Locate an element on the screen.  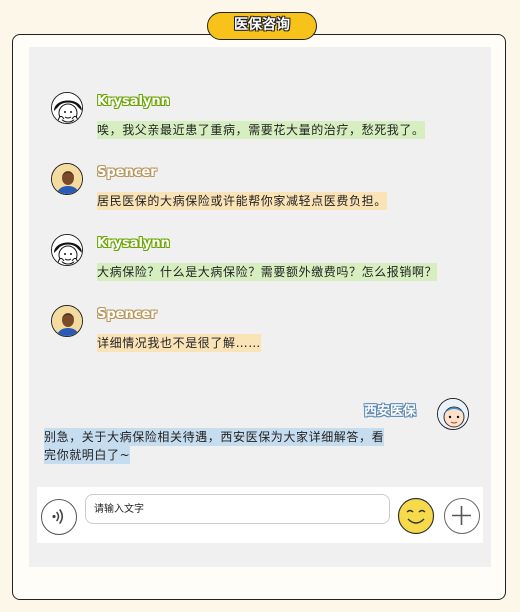
message-bubble-line: 完你就明白了~ is located at coordinates (87, 455).